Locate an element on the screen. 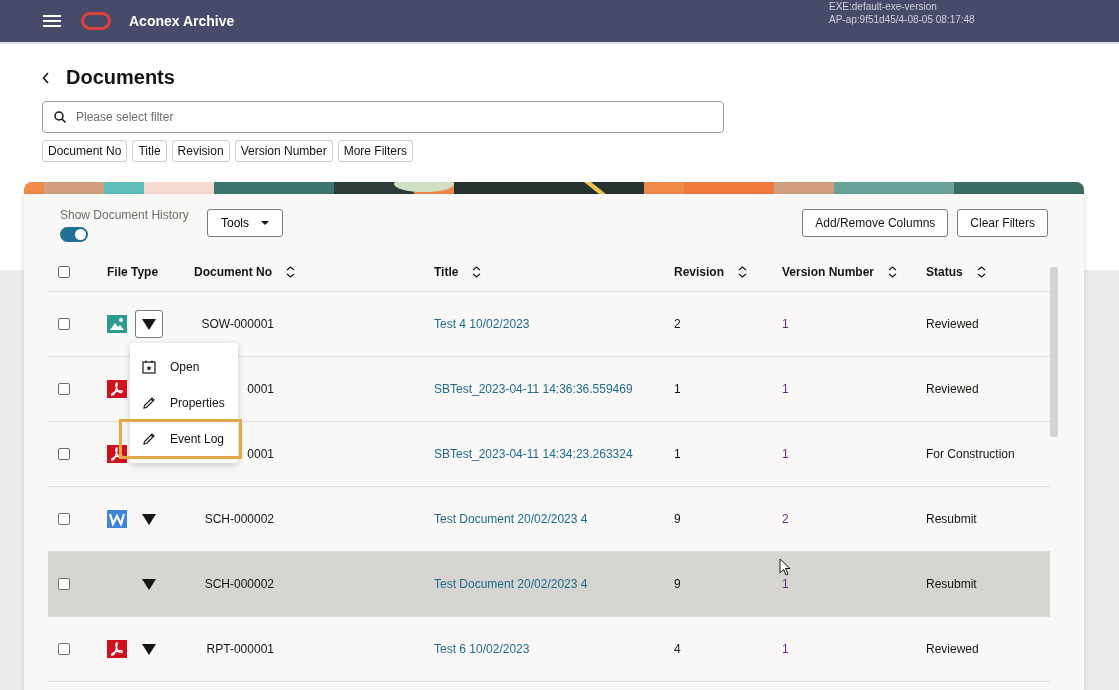  version-text: AP-ap:9f51d45/4-08-05 08:17:48 is located at coordinates (902, 19).